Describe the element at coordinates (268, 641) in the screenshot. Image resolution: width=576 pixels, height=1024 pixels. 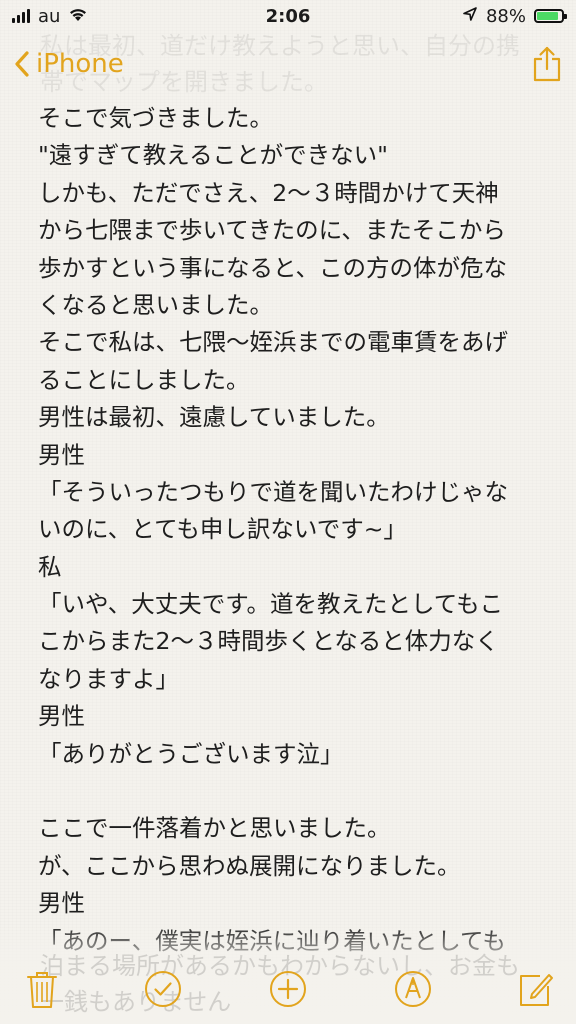
I see `note-line: こからまた2〜３時間歩くとなると体力なく` at that location.